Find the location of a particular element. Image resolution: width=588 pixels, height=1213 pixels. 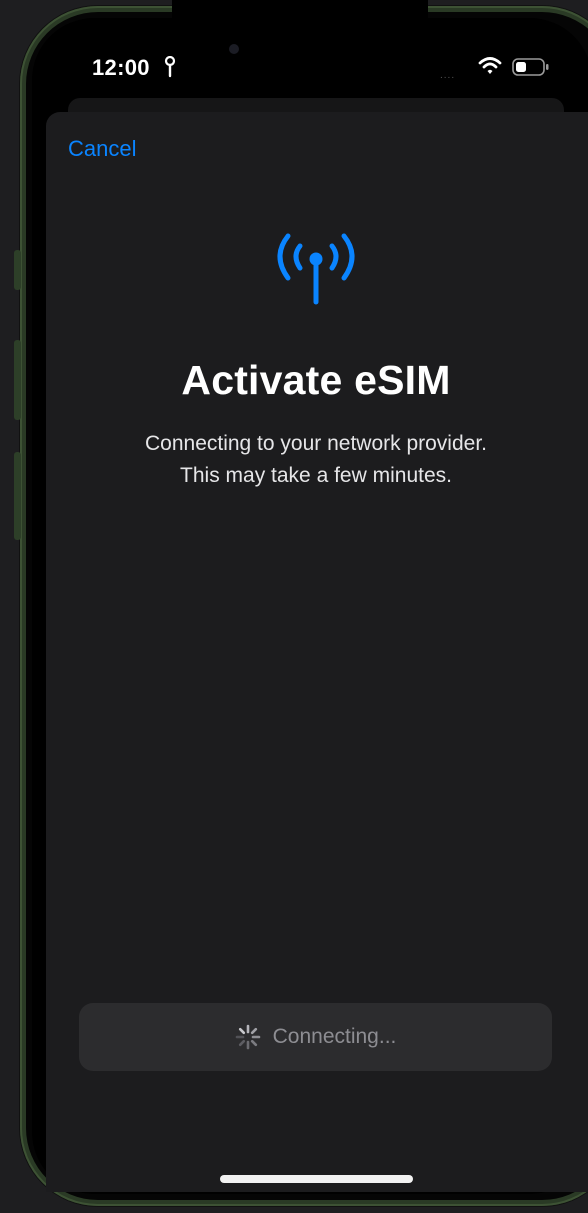

spinner-icon is located at coordinates (247, 1037).